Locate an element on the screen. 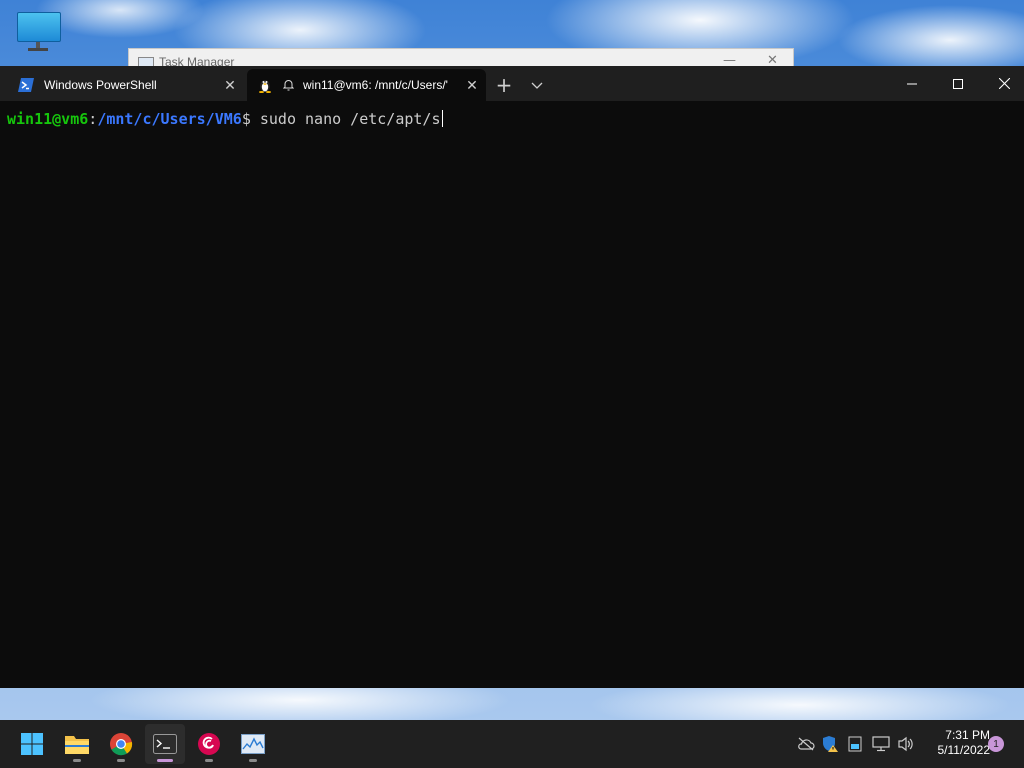 The width and height of the screenshot is (1024, 768). clock: 7:31 PM 5/11/2022 is located at coordinates (955, 743).